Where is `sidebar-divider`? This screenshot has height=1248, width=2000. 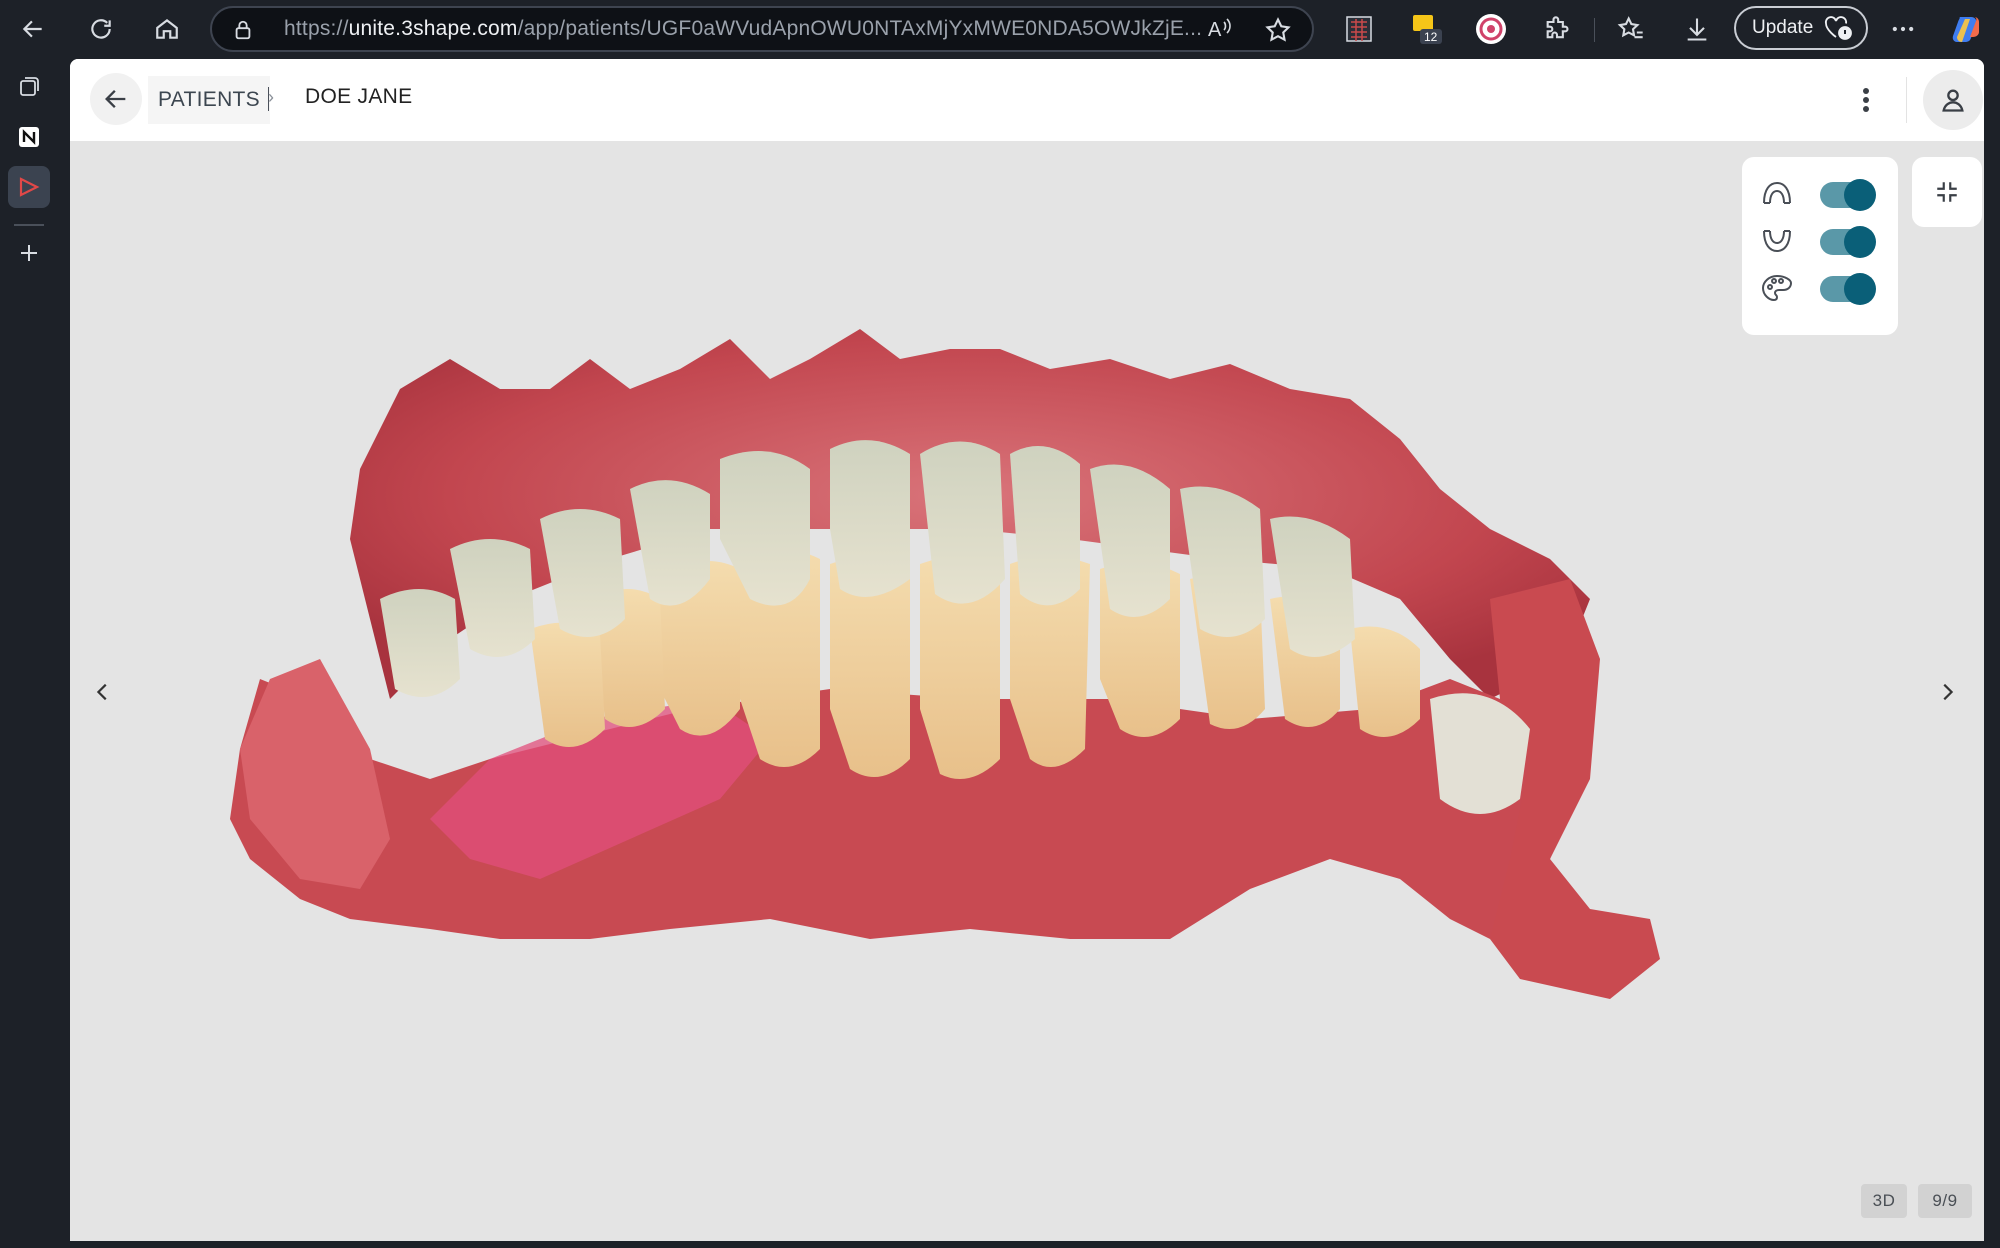
sidebar-divider is located at coordinates (29, 225).